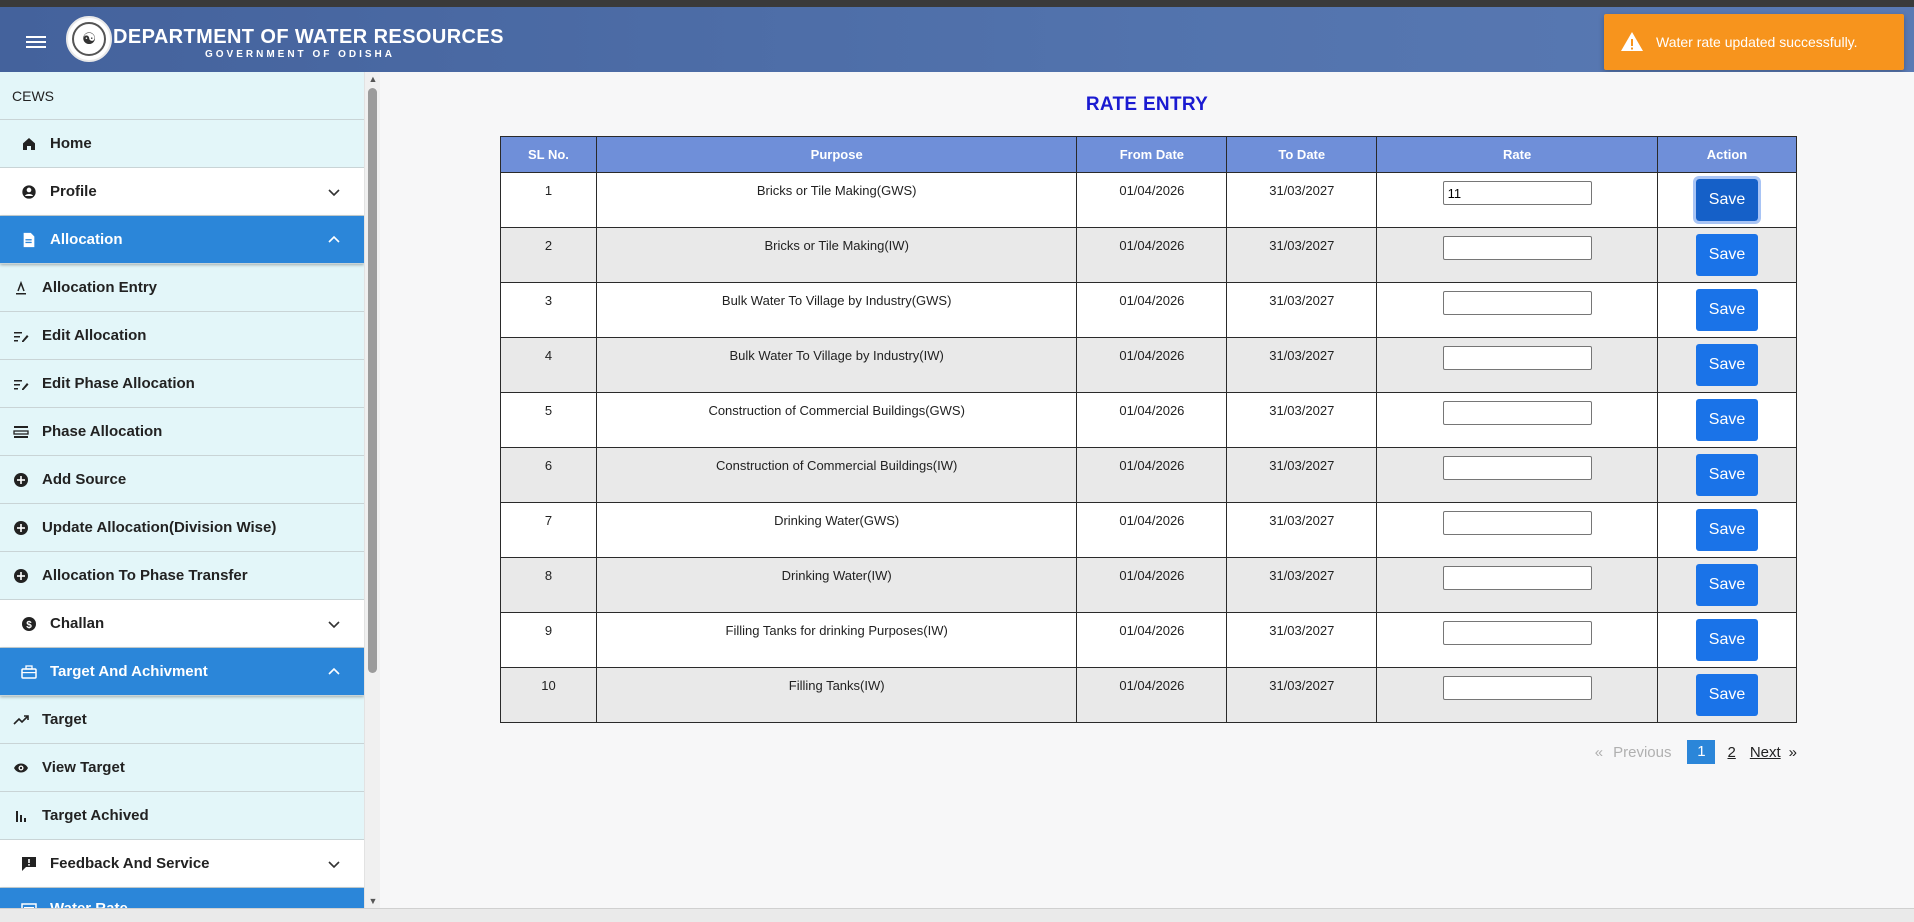  Describe the element at coordinates (836, 585) in the screenshot. I see `purpose-cell: Drinking Water(IW)` at that location.